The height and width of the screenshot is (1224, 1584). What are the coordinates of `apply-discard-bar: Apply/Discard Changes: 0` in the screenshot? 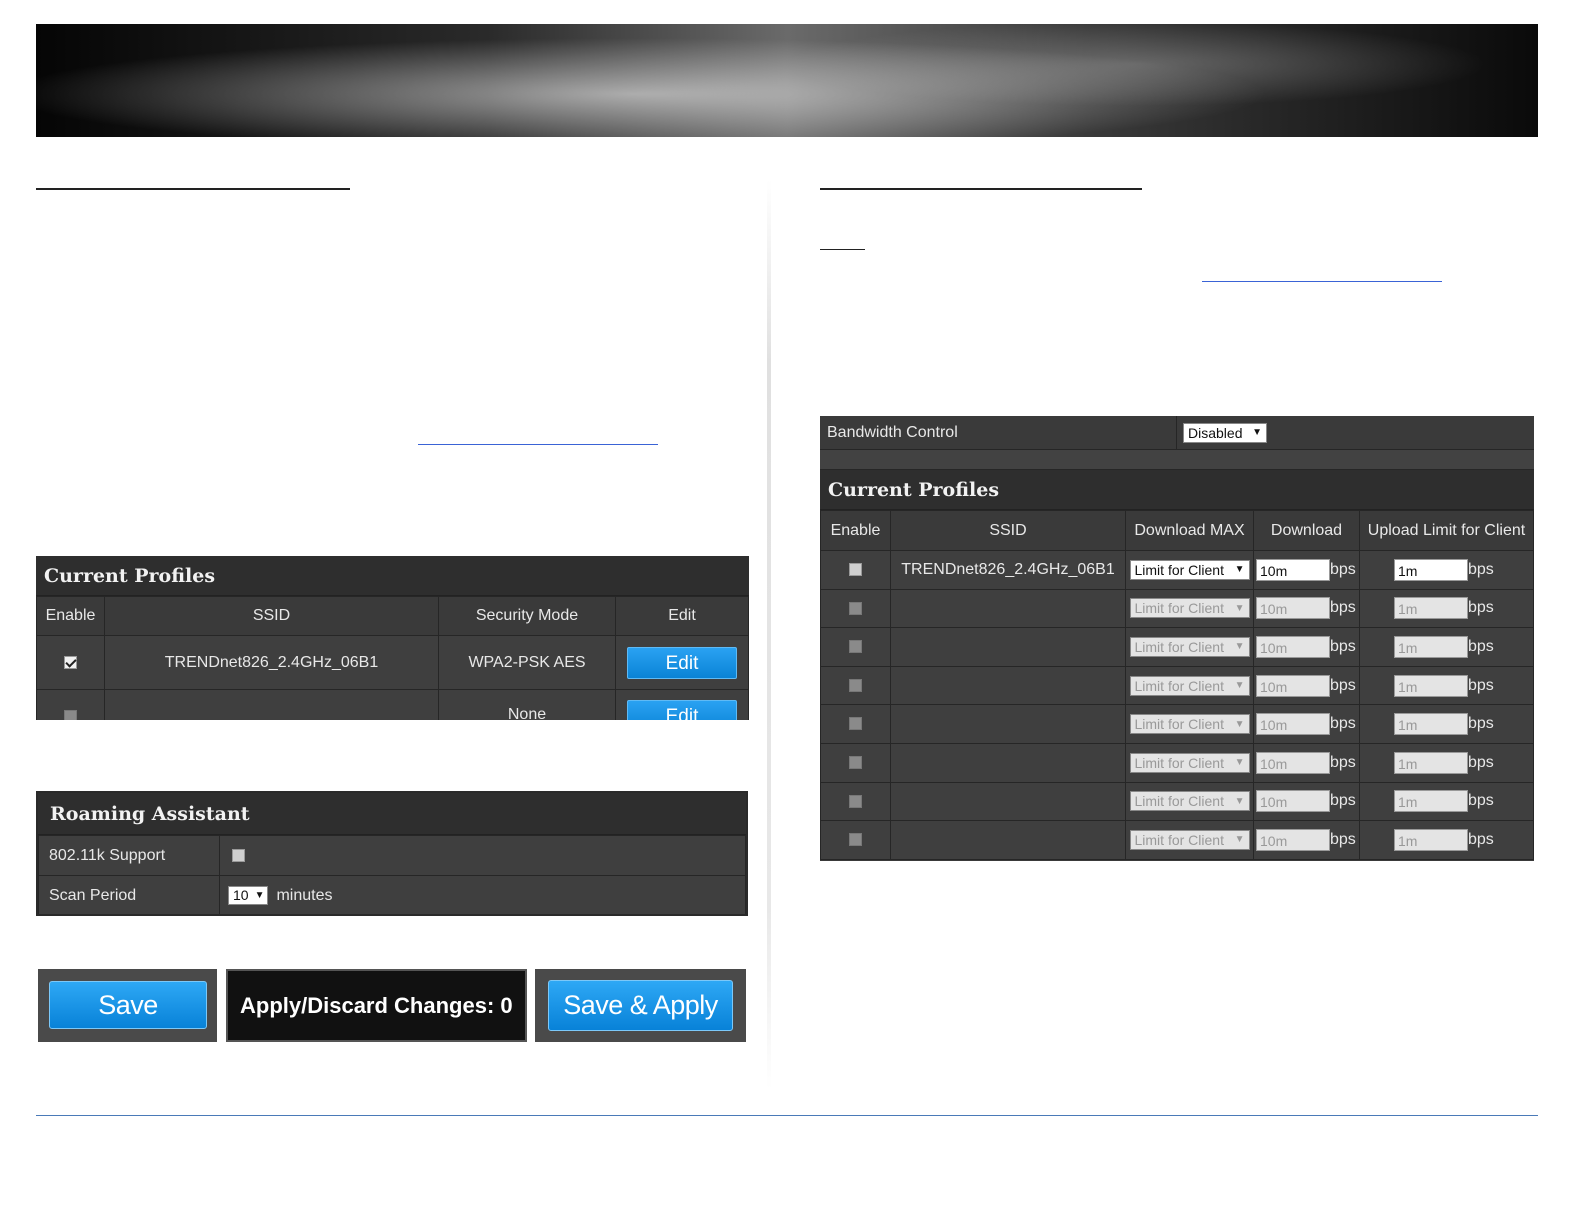 It's located at (376, 1005).